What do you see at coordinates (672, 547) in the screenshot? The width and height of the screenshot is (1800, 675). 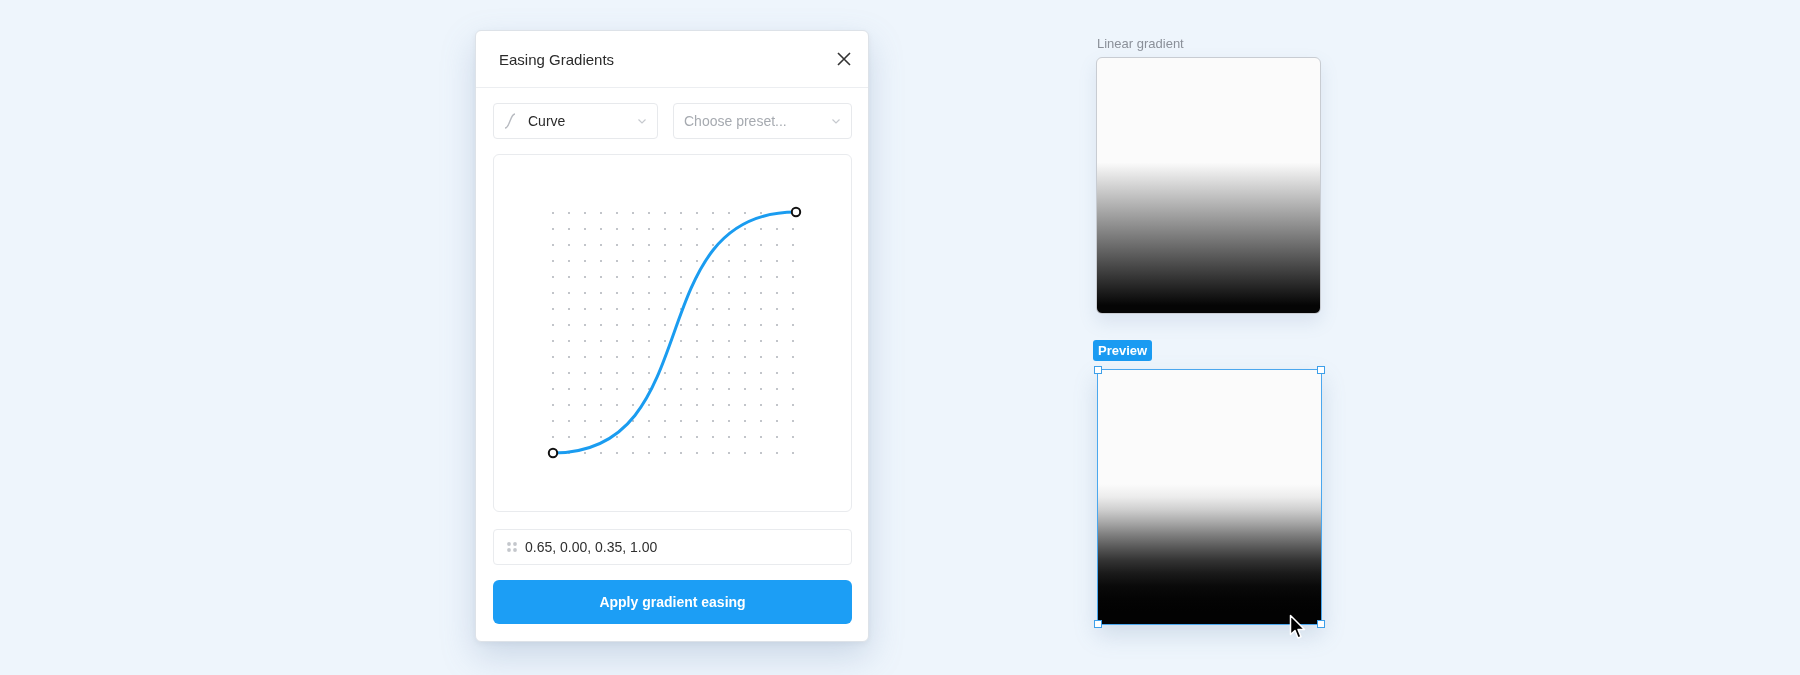 I see `bezier-value-field: 0.65, 0.00, 0.35, 1.00` at bounding box center [672, 547].